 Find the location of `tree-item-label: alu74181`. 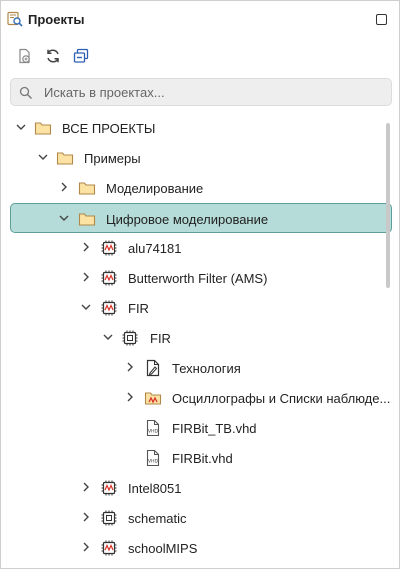

tree-item-label: alu74181 is located at coordinates (155, 248).